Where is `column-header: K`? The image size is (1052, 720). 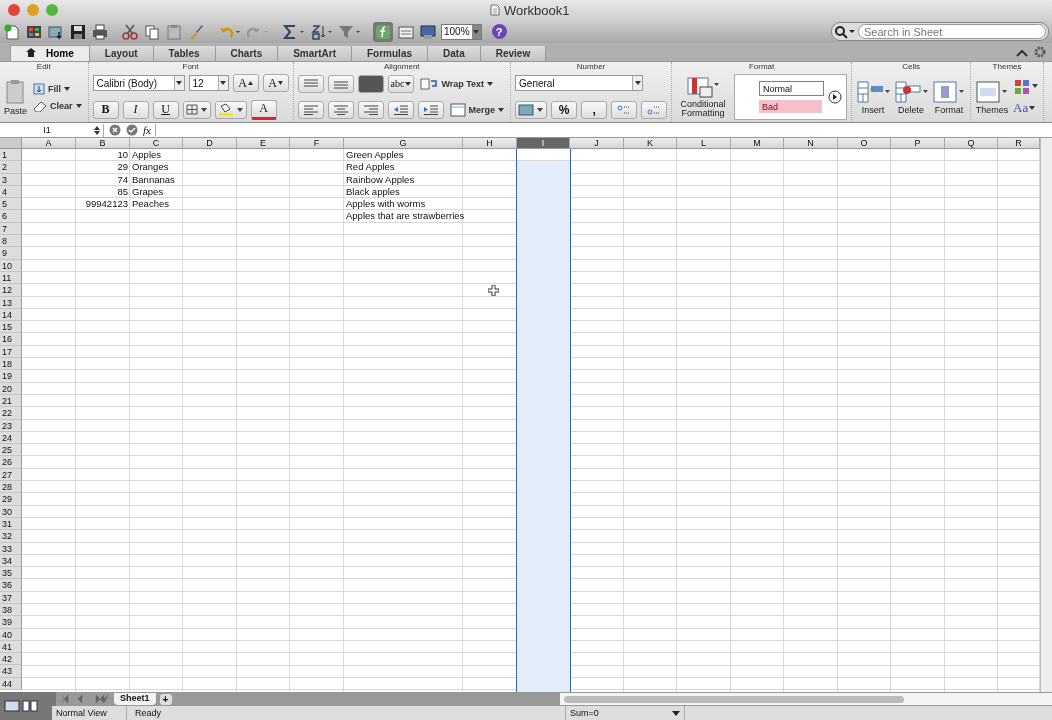 column-header: K is located at coordinates (650, 143).